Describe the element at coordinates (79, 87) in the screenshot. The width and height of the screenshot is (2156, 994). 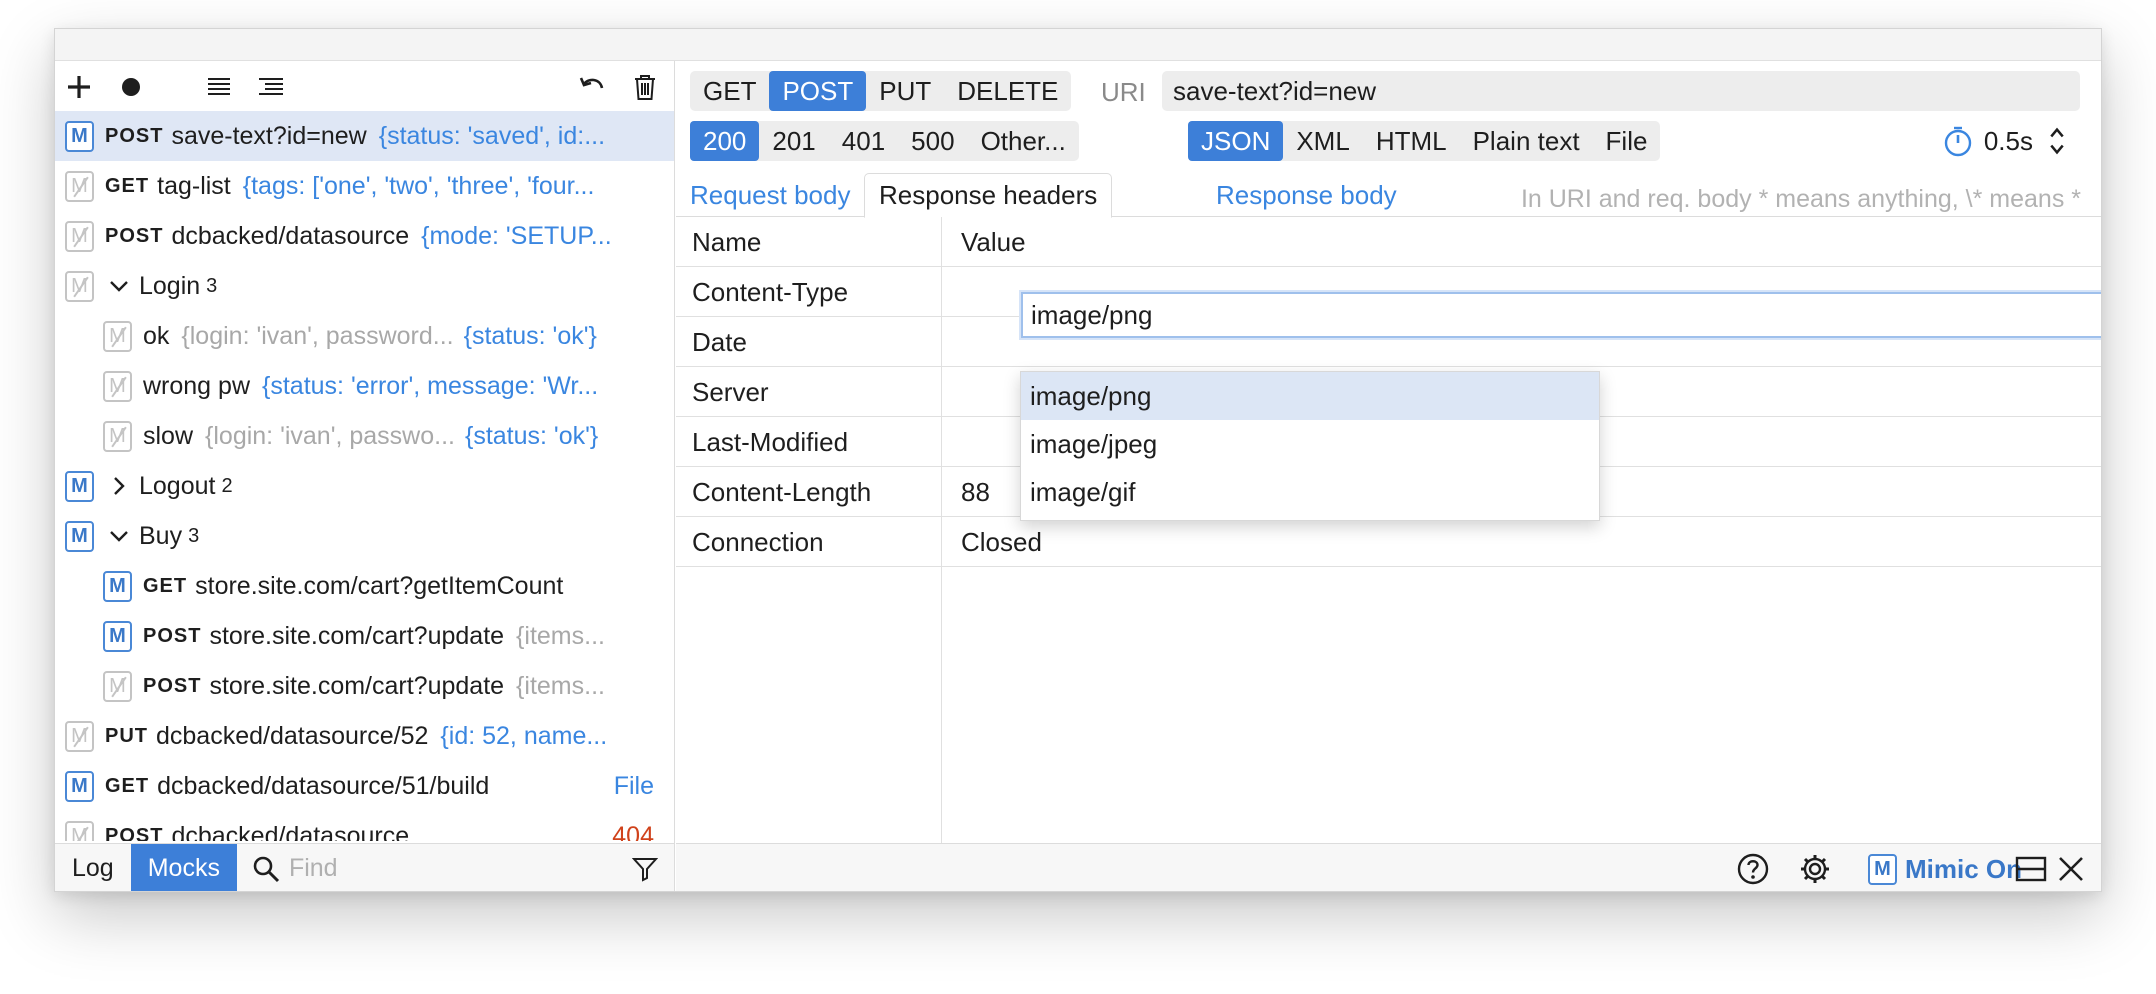
I see `add-mock-button` at that location.